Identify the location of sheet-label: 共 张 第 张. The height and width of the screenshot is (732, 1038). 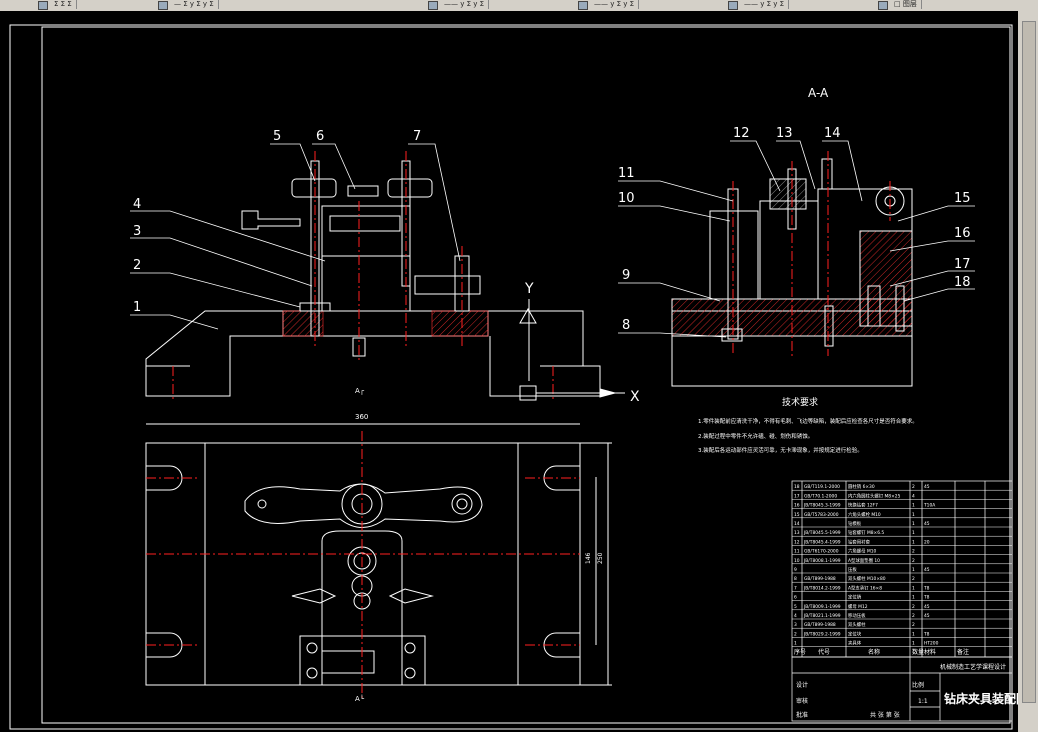
(885, 715).